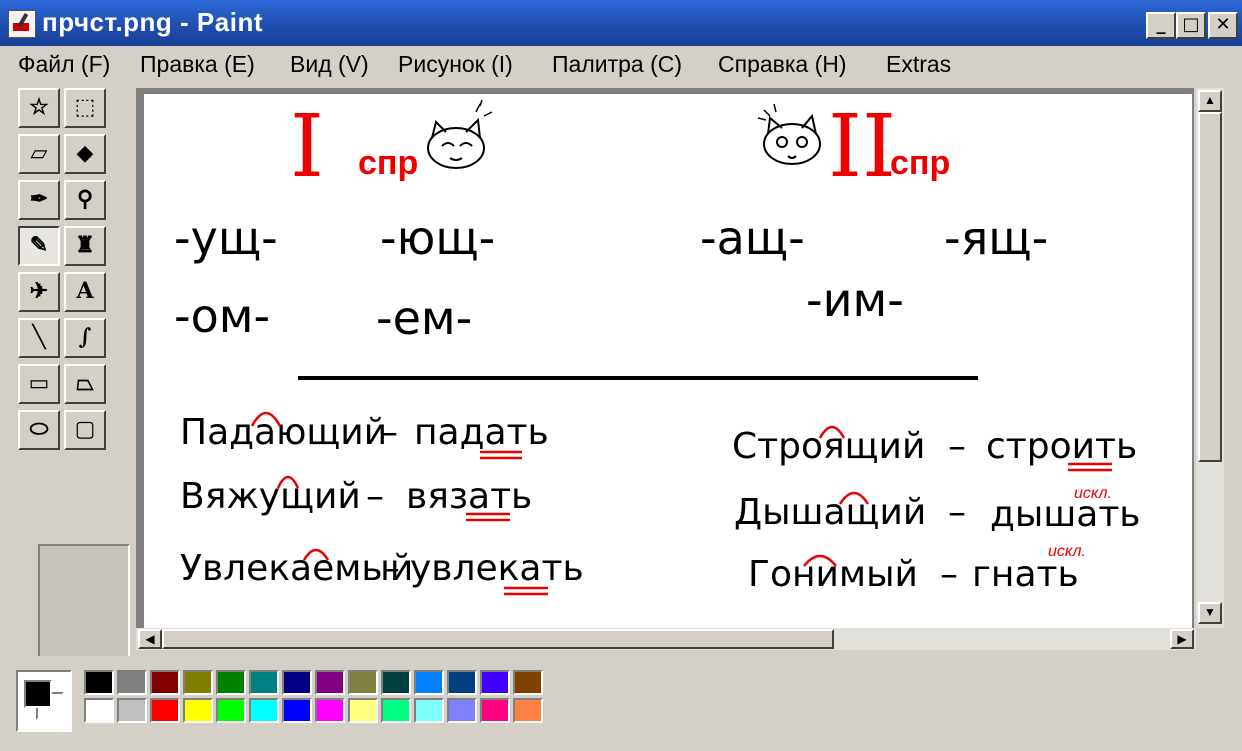  Describe the element at coordinates (437, 238) in the screenshot. I see `suffix-yushch: -ющ-` at that location.